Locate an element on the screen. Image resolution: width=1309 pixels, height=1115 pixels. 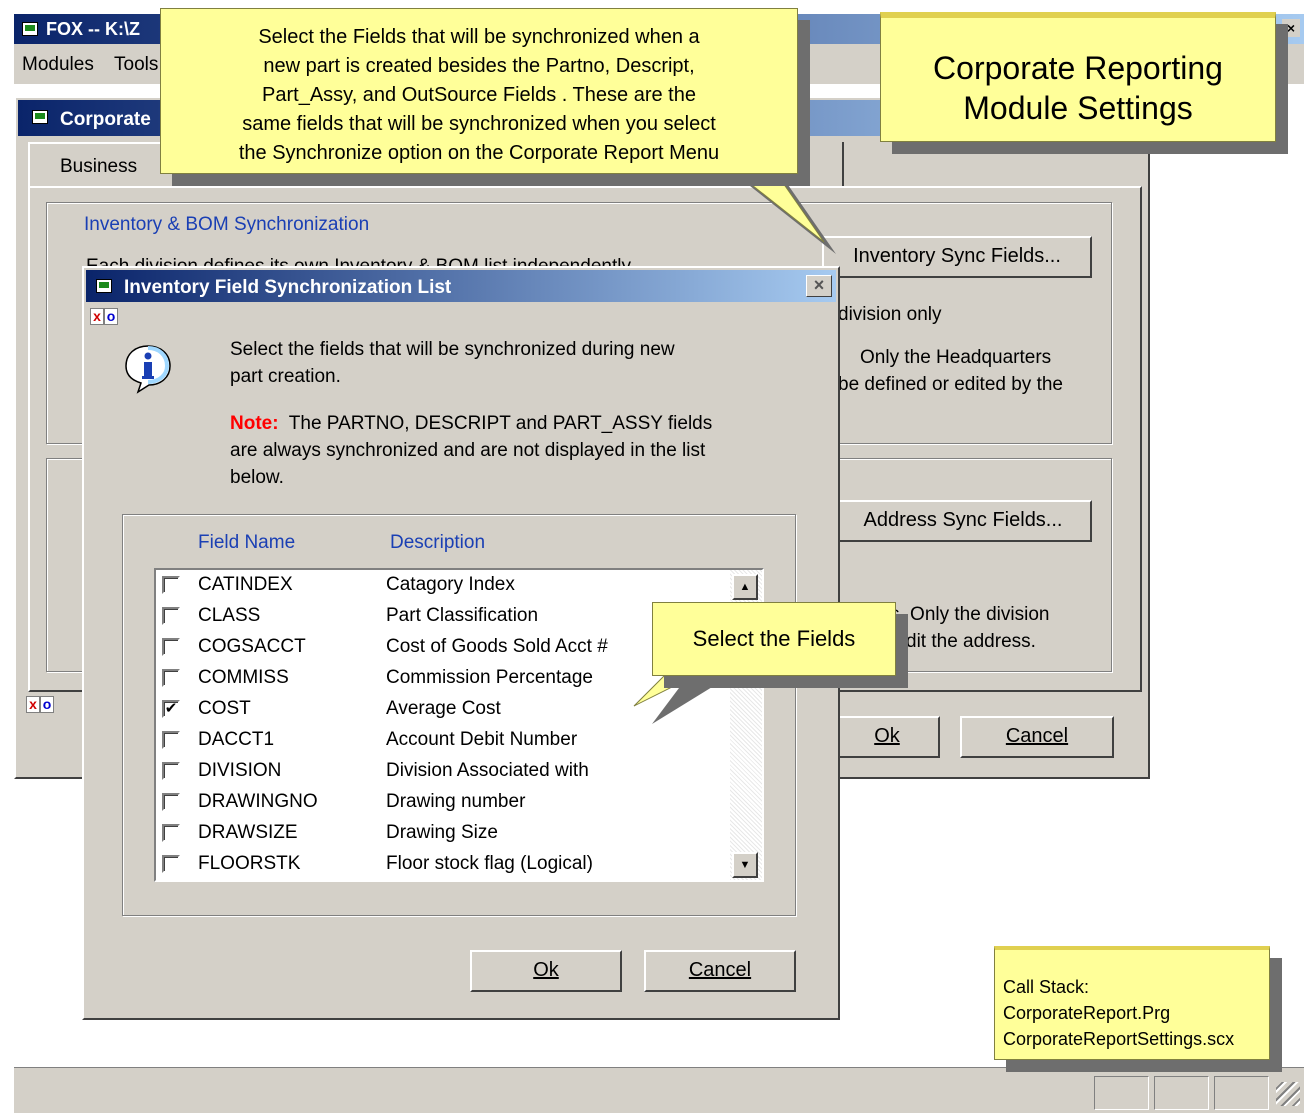
call-stack-line-3: CorporateReportSettings.scx is located at coordinates (1119, 1039).